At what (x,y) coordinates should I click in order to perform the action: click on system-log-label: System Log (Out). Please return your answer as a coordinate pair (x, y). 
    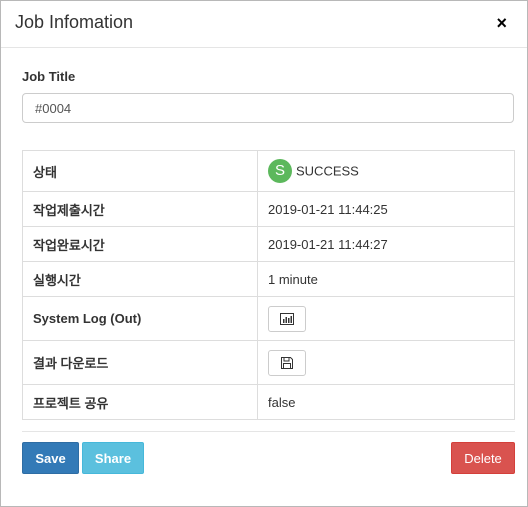
    Looking at the image, I should click on (140, 318).